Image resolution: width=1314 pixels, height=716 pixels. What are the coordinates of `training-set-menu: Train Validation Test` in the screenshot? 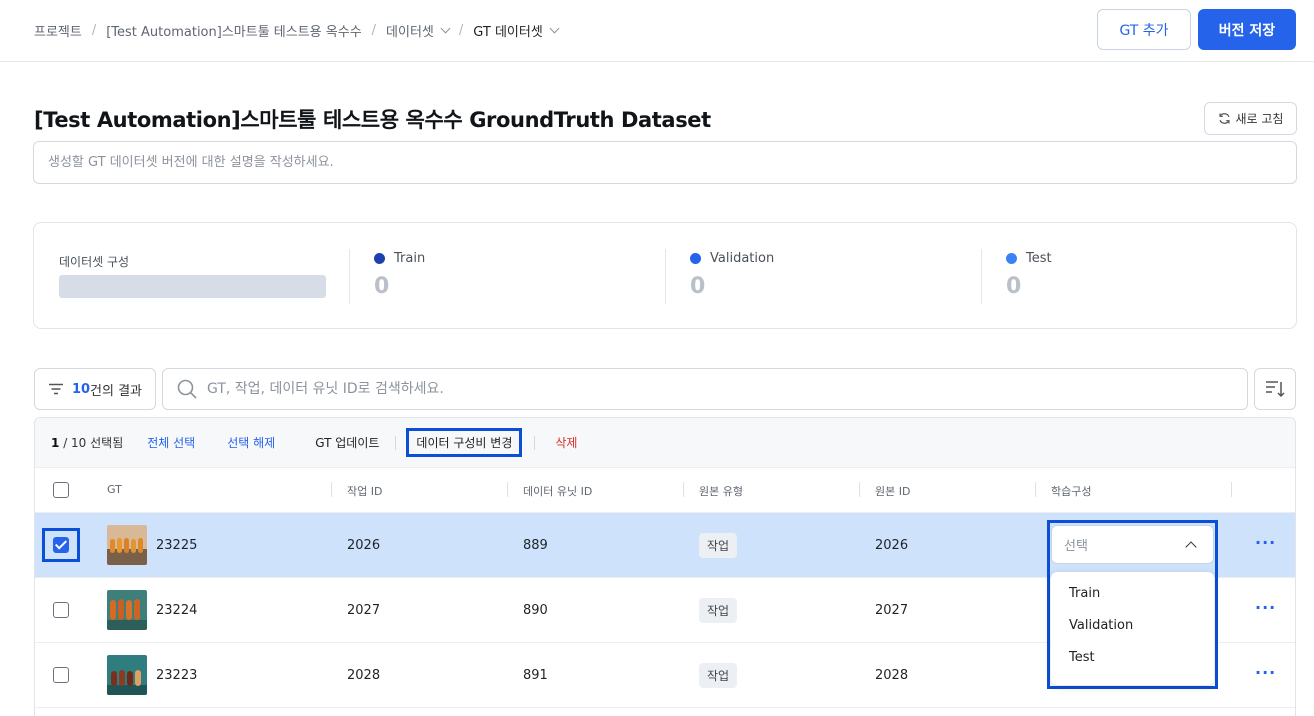 It's located at (1132, 628).